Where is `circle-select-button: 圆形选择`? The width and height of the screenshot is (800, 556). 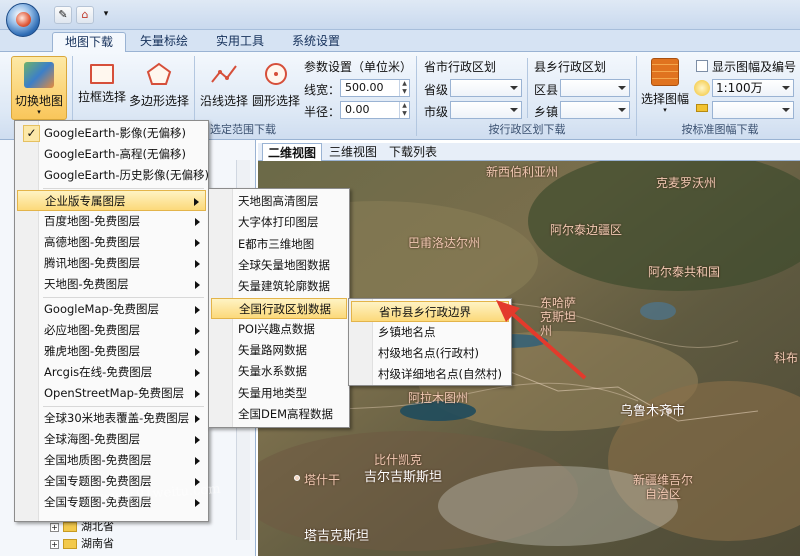
circle-select-button: 圆形选择 is located at coordinates (276, 84).